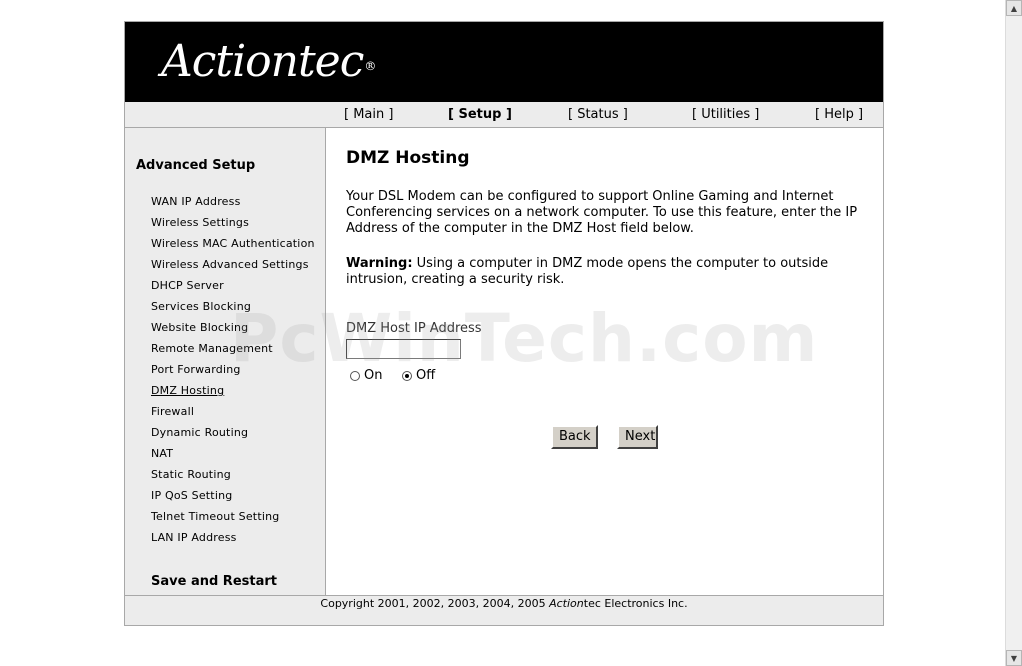 The width and height of the screenshot is (1022, 666). I want to click on nav-setup: [ Setup ], so click(480, 114).